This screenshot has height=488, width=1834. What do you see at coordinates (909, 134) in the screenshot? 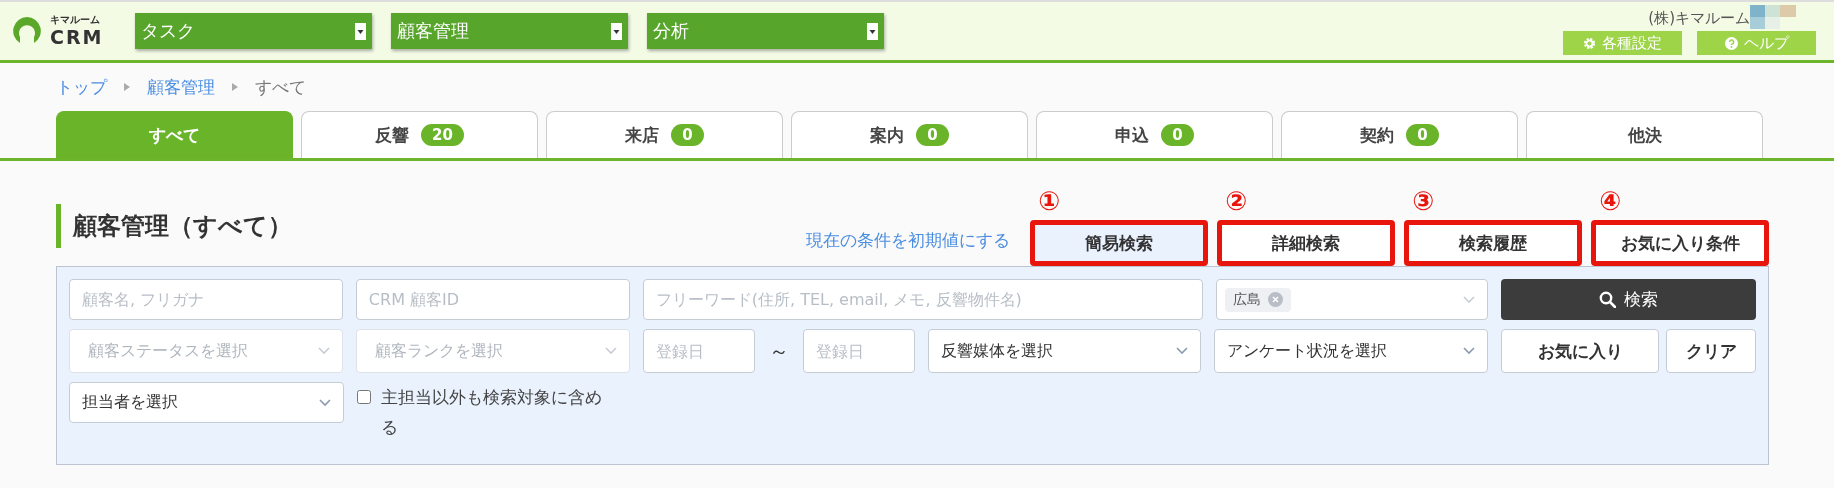
I see `tab: 案内 0` at bounding box center [909, 134].